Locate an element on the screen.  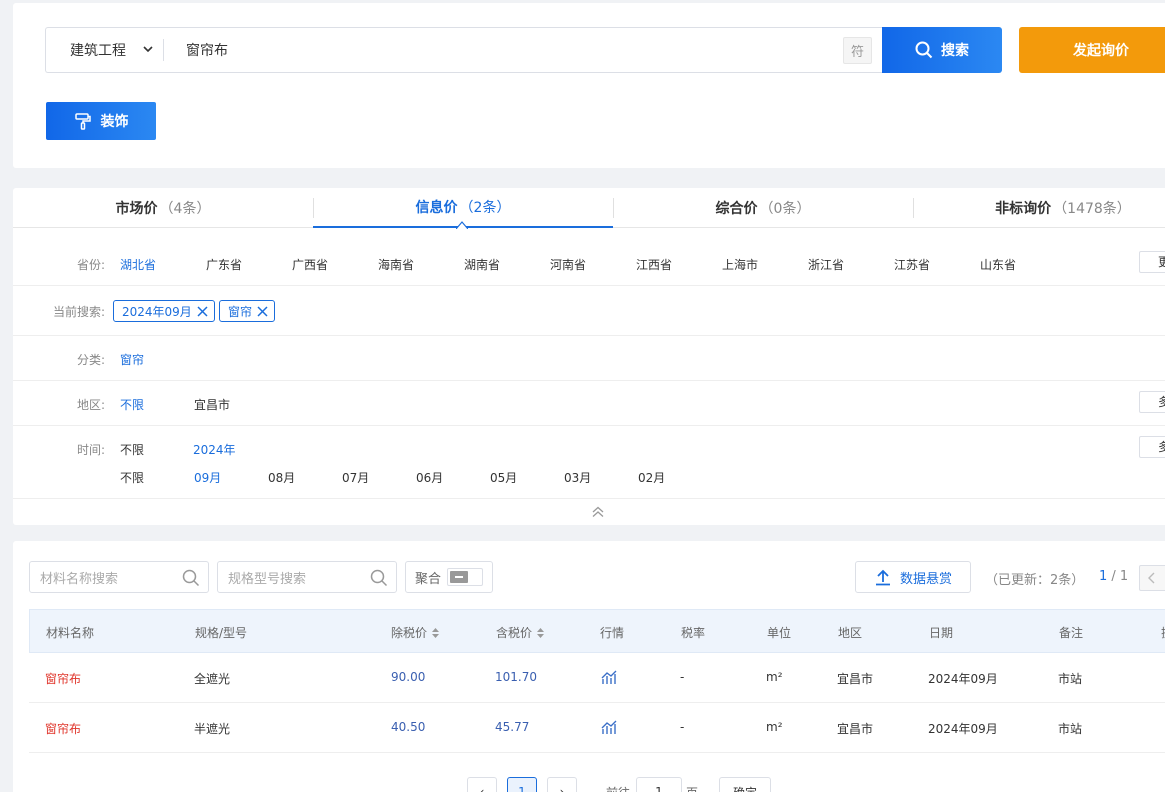
double-chevron-up-icon is located at coordinates (598, 511).